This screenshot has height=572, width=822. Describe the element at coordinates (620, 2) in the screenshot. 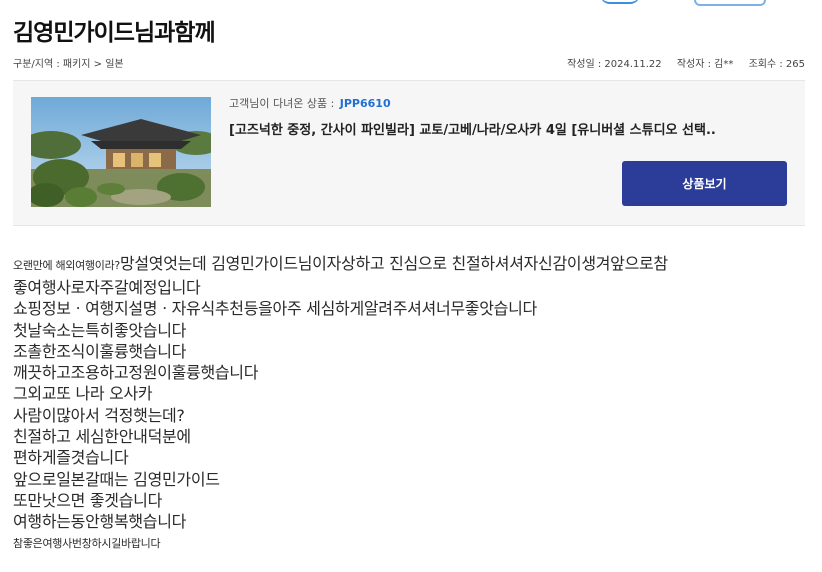

I see `header-curve-decoration` at that location.